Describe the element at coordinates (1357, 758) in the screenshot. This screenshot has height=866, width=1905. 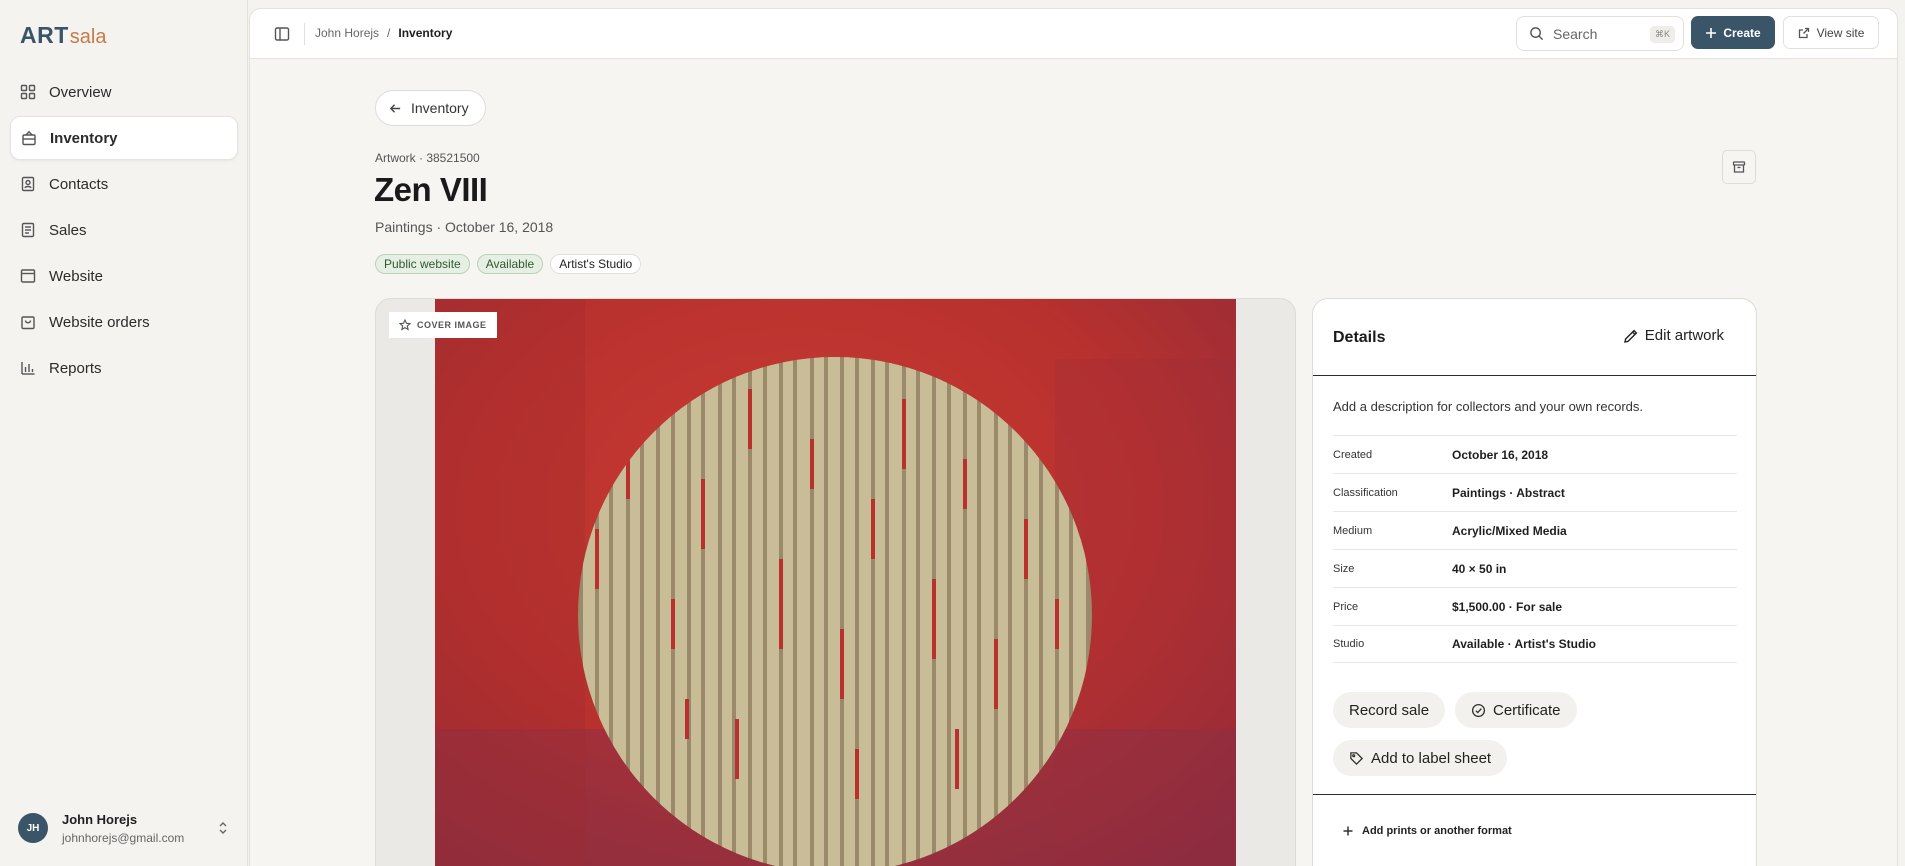
I see `tag-icon` at that location.